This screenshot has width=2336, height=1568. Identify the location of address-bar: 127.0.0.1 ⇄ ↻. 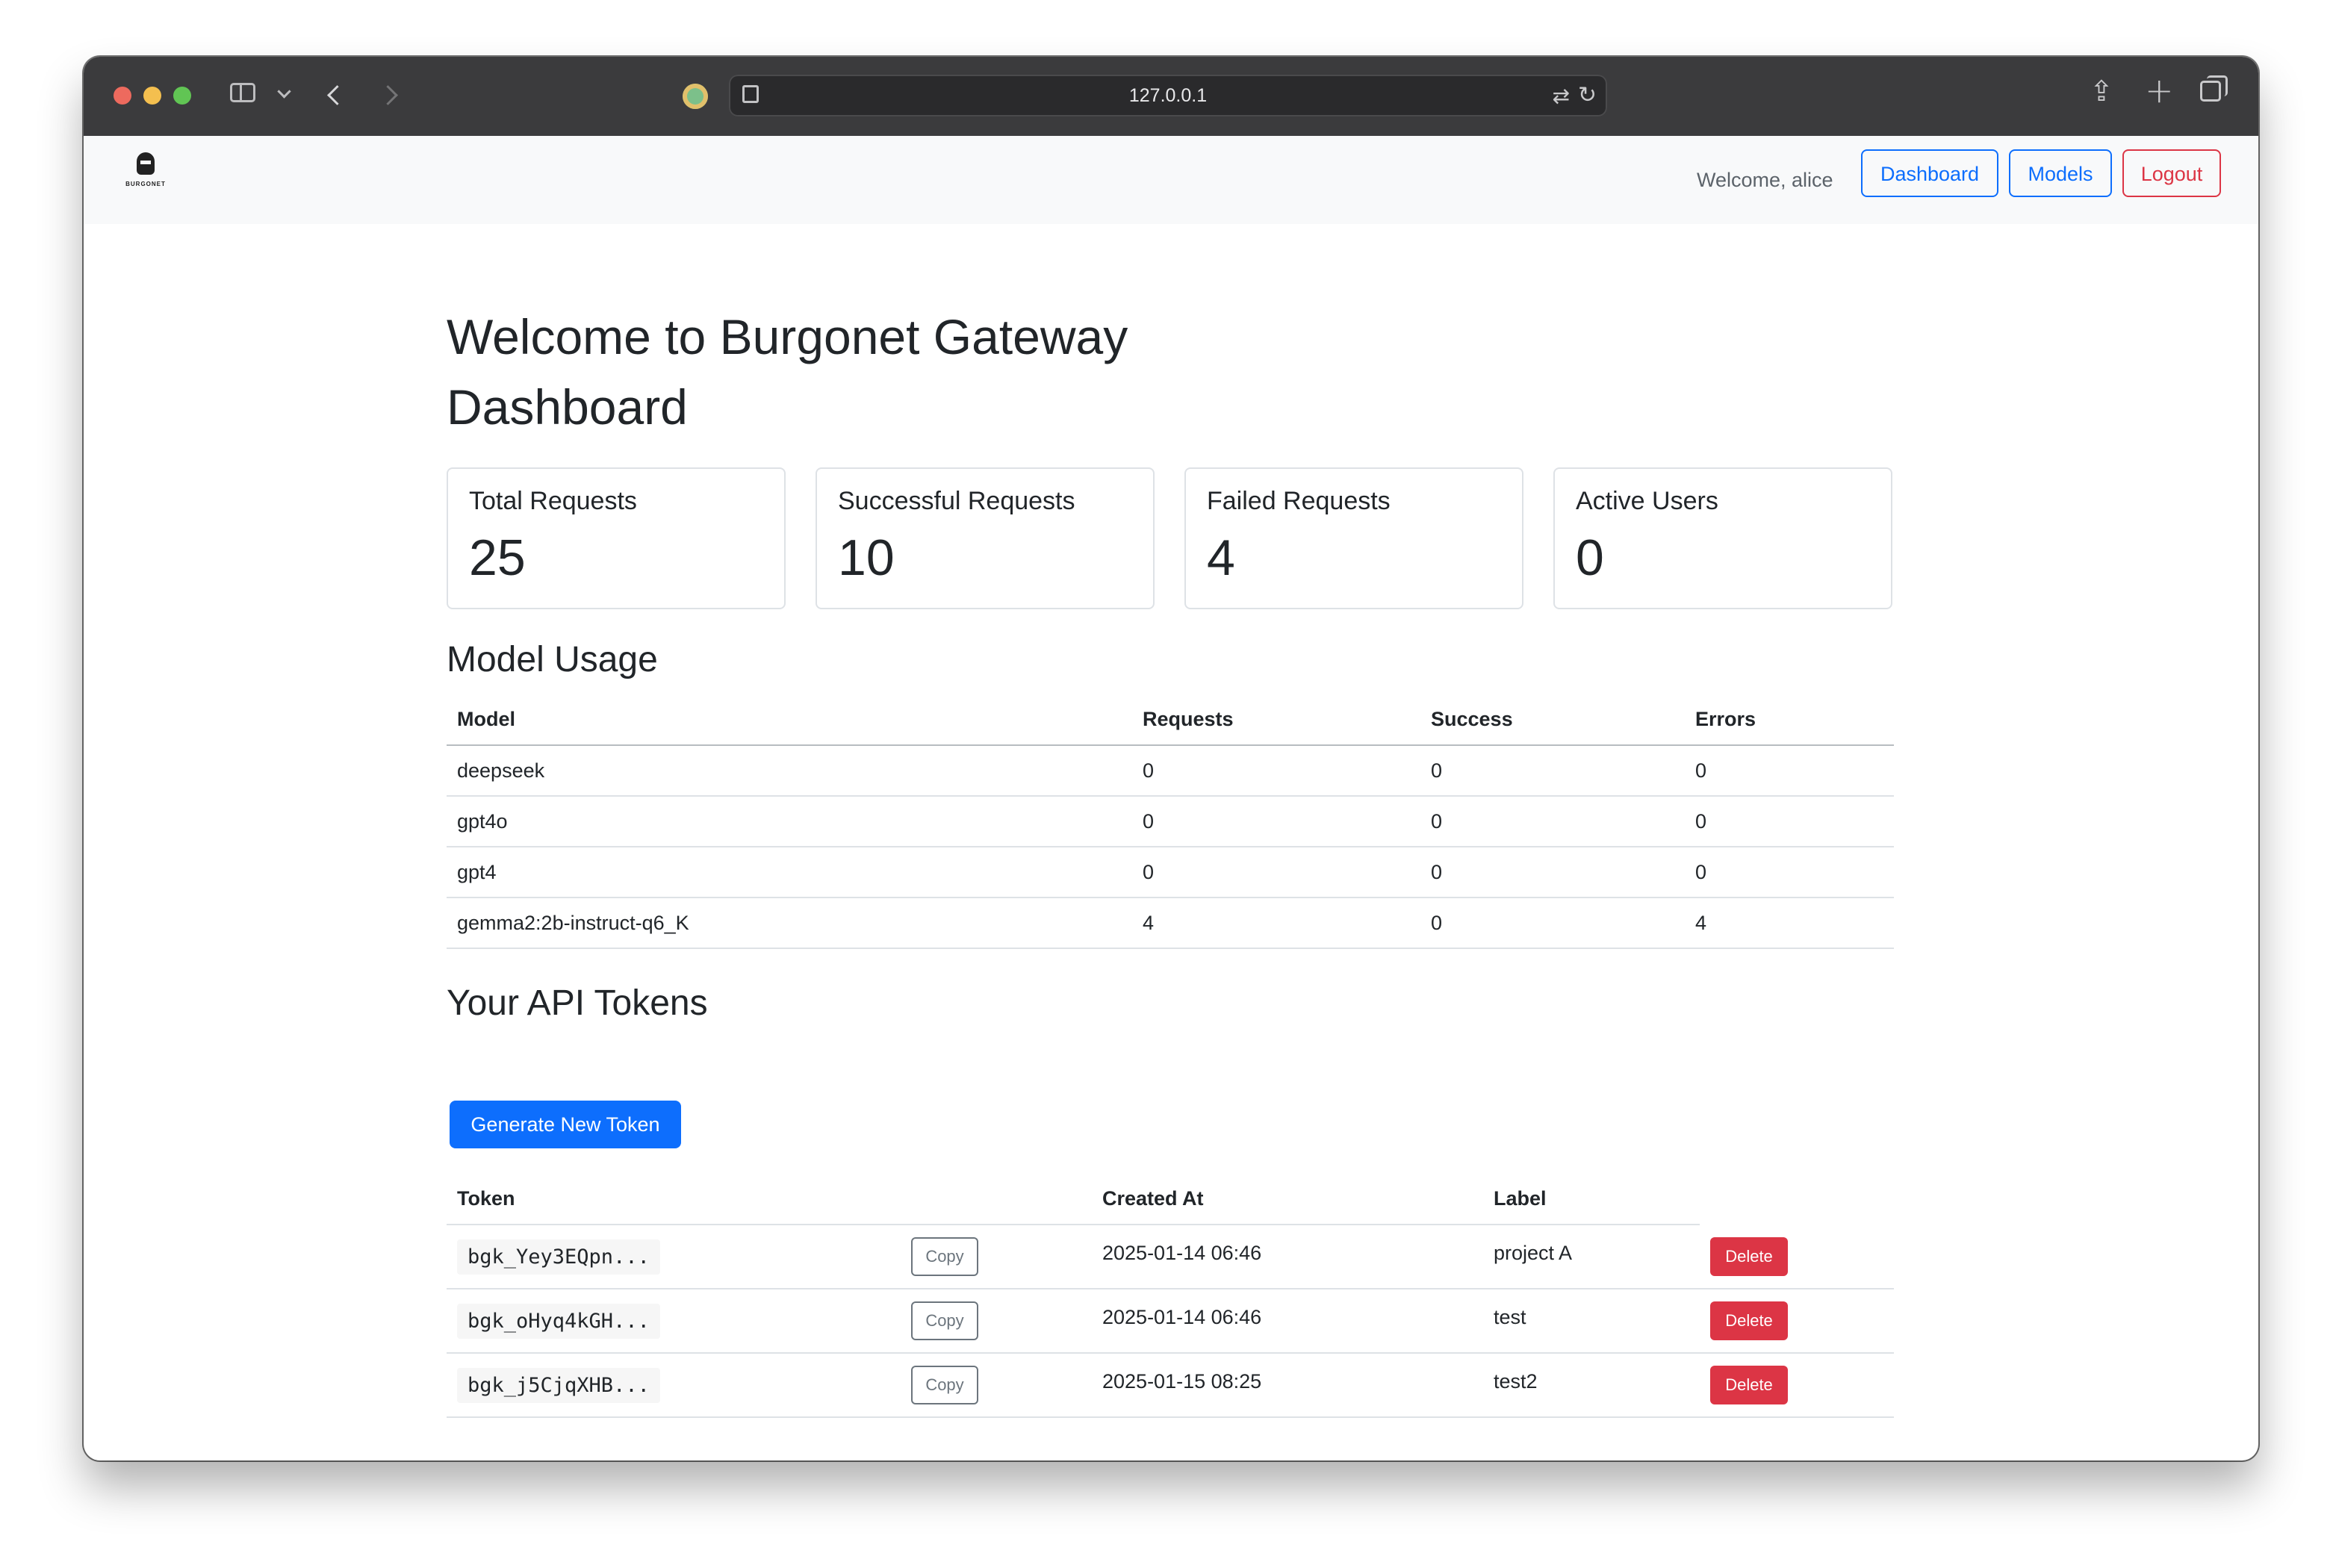
(1168, 95).